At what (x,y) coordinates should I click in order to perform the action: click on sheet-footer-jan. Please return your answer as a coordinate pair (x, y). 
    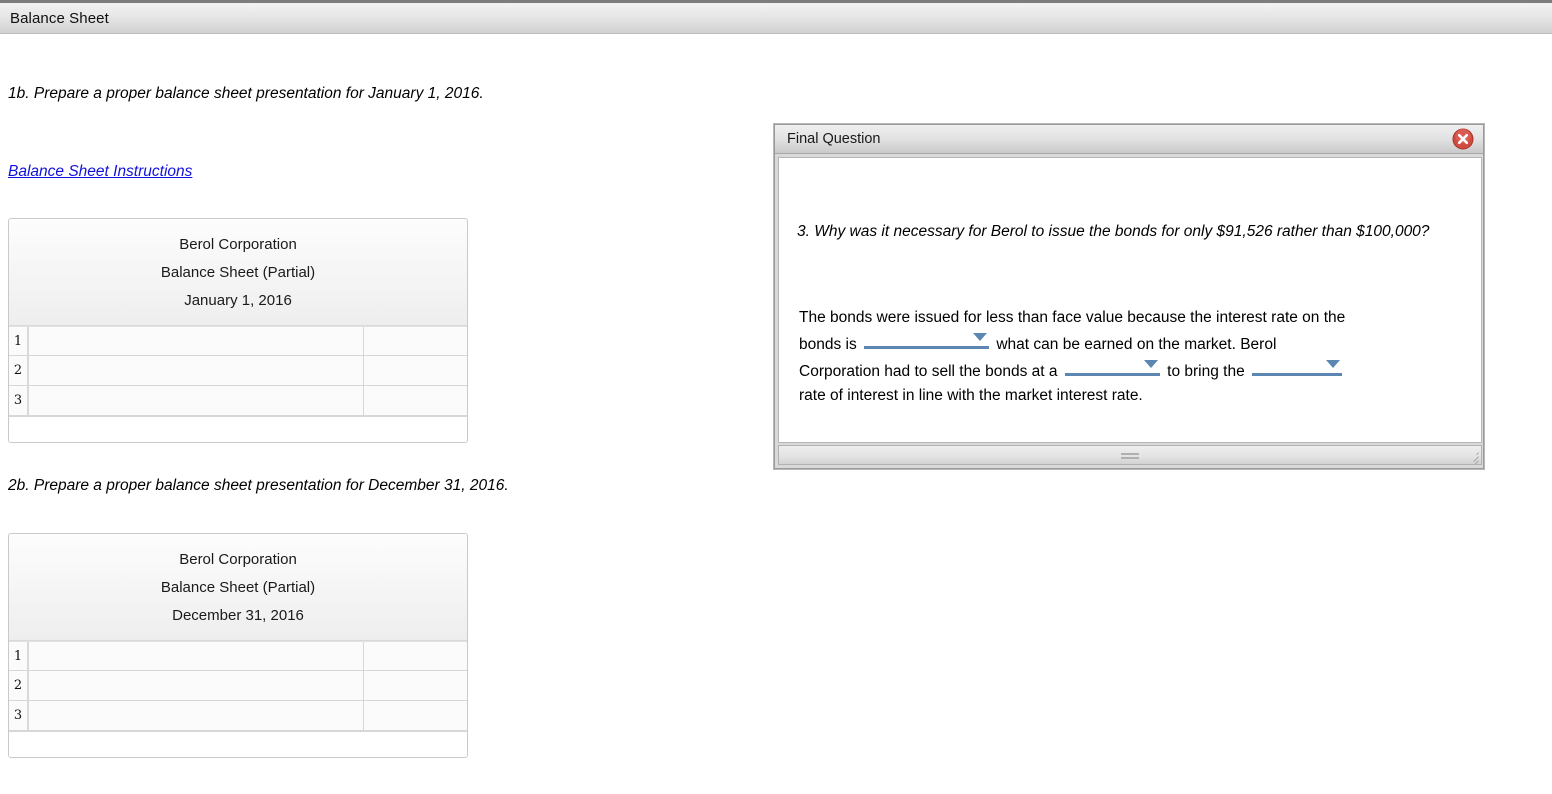
    Looking at the image, I should click on (238, 429).